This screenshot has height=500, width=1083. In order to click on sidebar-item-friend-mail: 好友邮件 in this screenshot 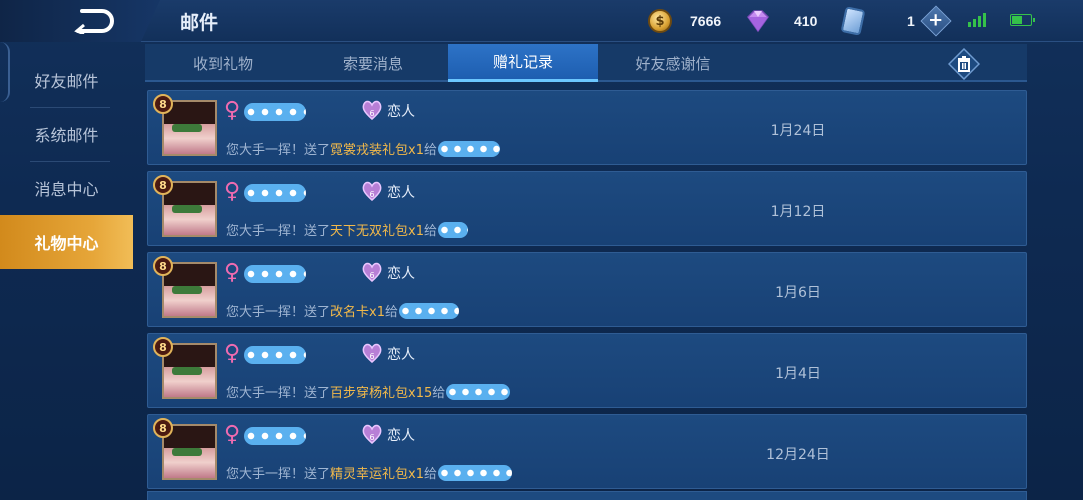, I will do `click(66, 80)`.